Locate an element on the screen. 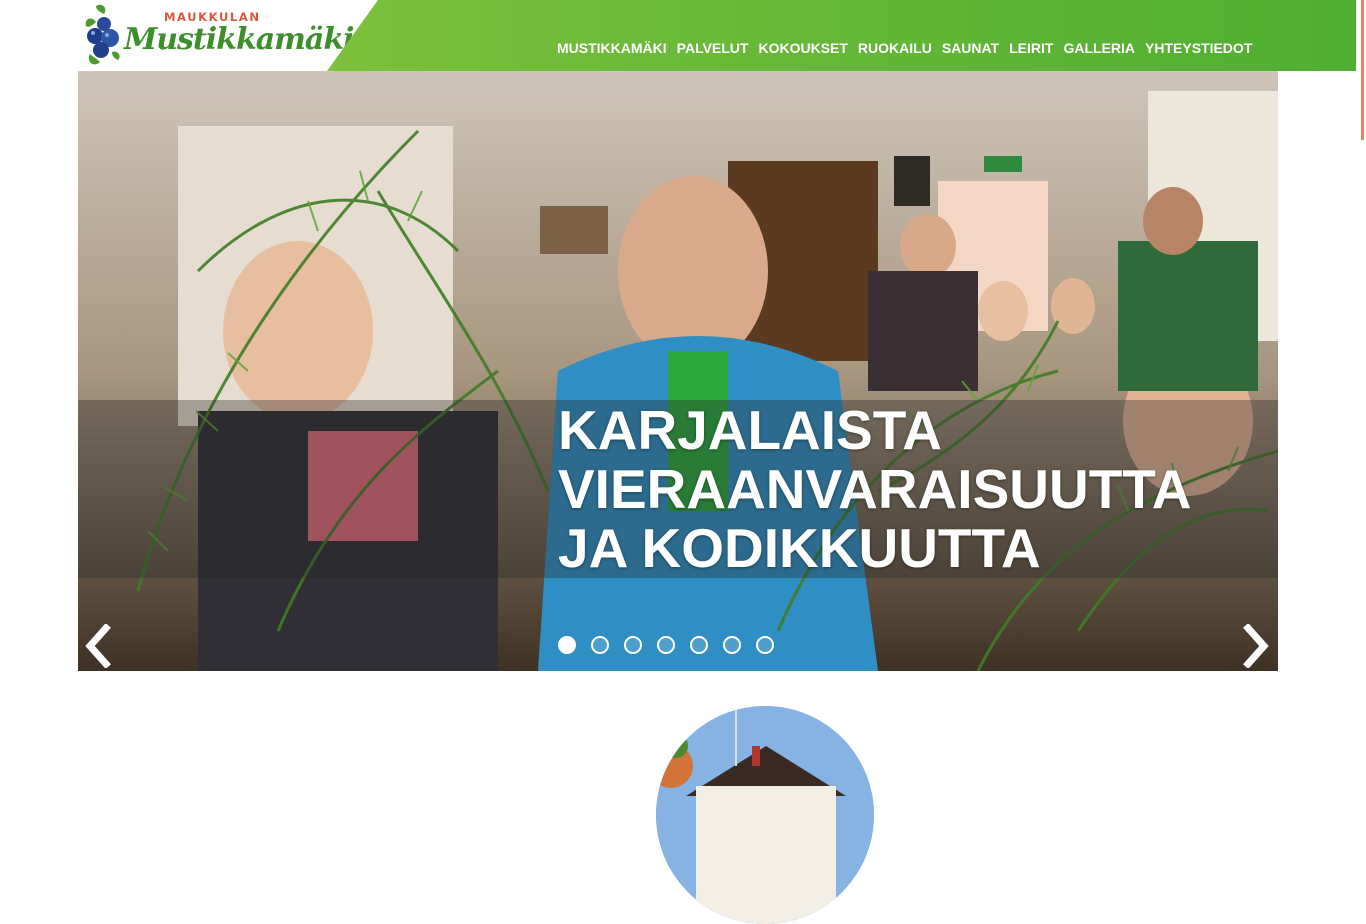 Image resolution: width=1366 pixels, height=924 pixels. nav-item-mustikkamaki: MUSTIKKAMÄKI is located at coordinates (612, 48).